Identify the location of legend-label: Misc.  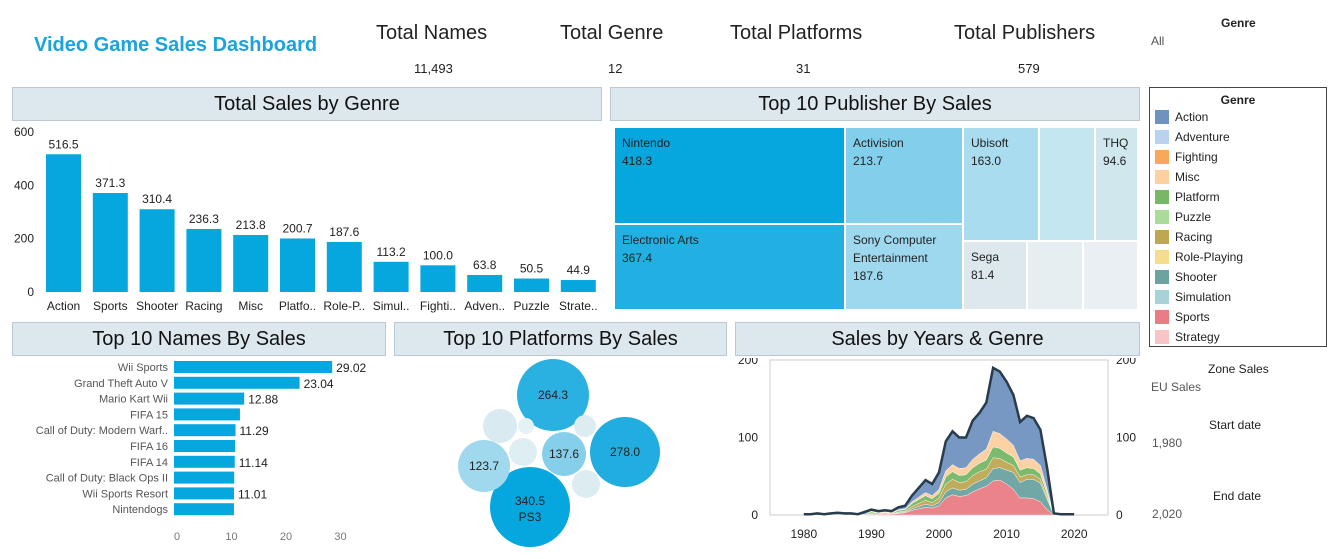
(1187, 177).